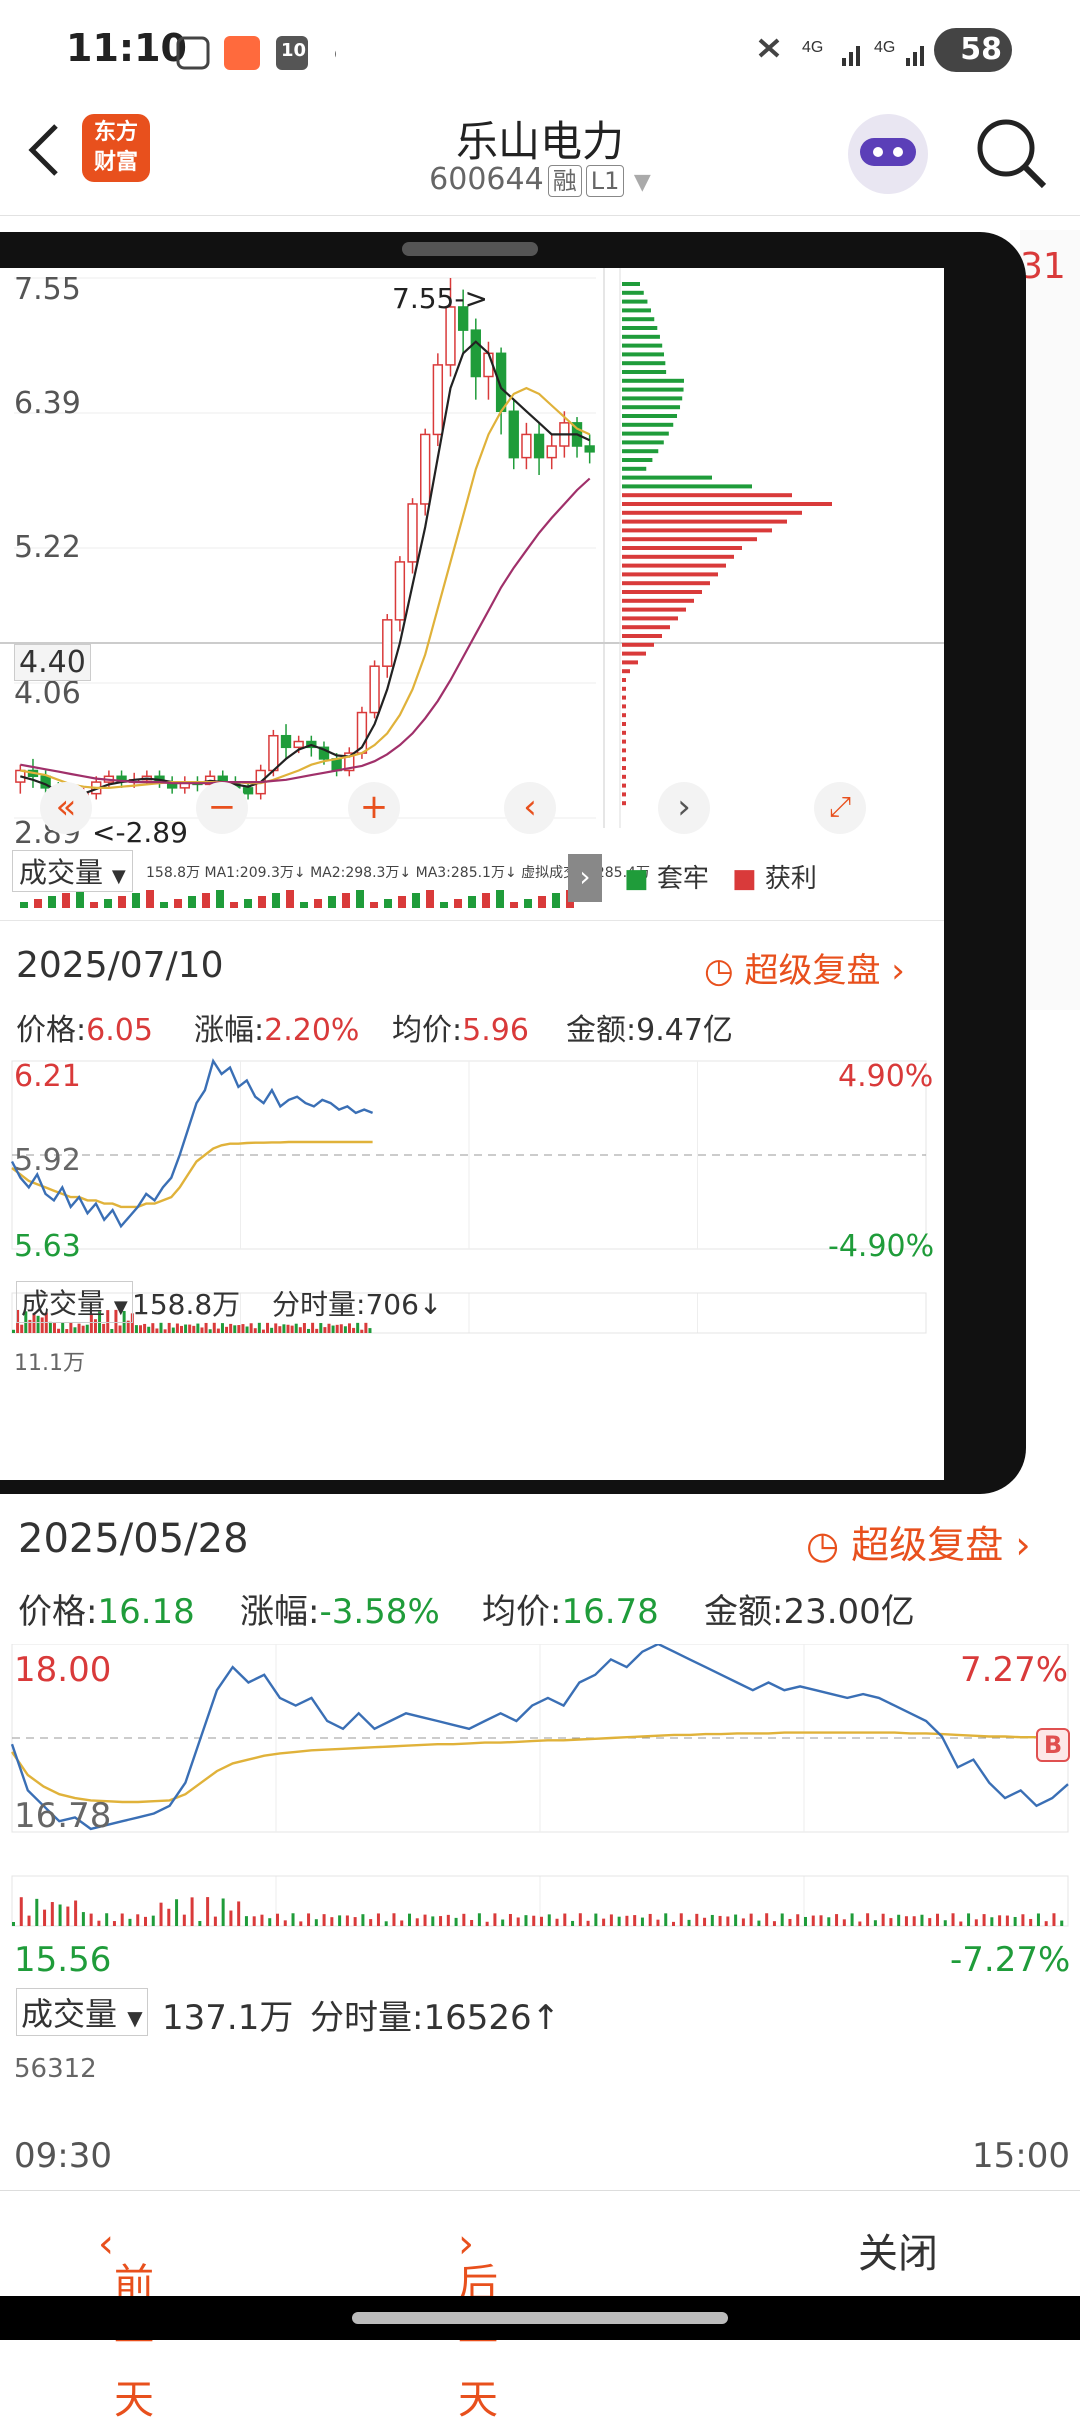 The height and width of the screenshot is (2425, 1080). What do you see at coordinates (881, 1246) in the screenshot?
I see `intraday1-pct-bottom: -4.90%` at bounding box center [881, 1246].